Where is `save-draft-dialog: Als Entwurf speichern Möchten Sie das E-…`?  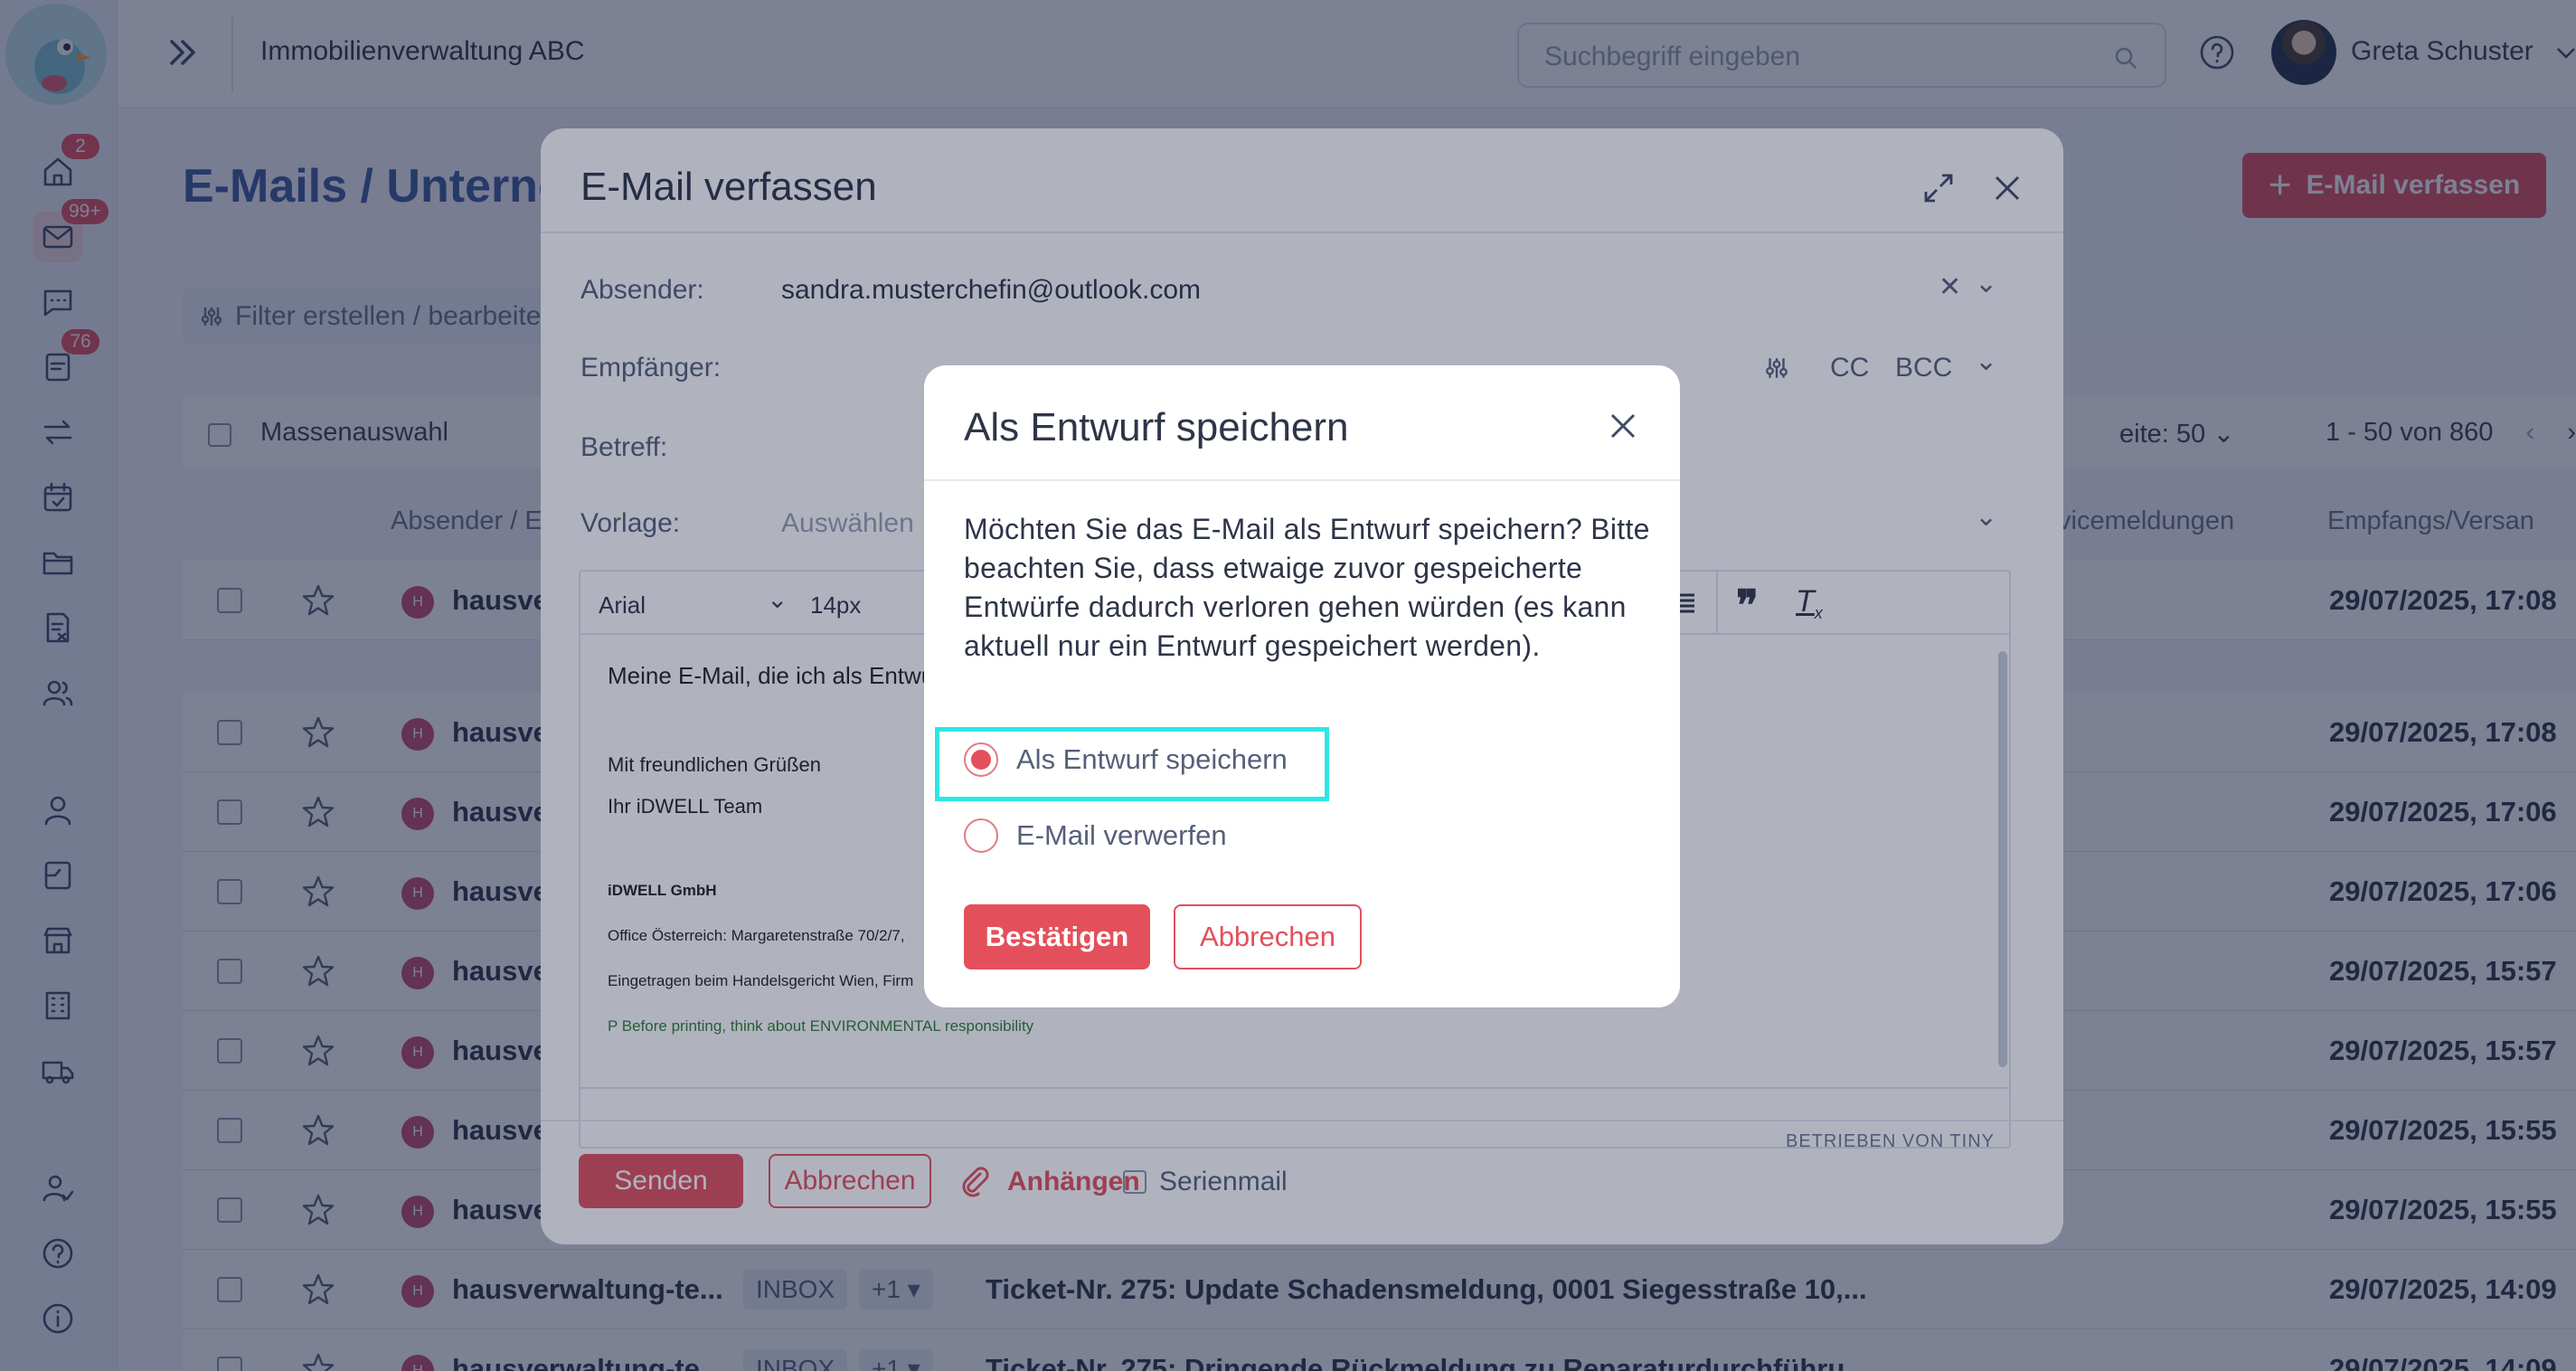 save-draft-dialog: Als Entwurf speichern Möchten Sie das E-… is located at coordinates (1302, 686).